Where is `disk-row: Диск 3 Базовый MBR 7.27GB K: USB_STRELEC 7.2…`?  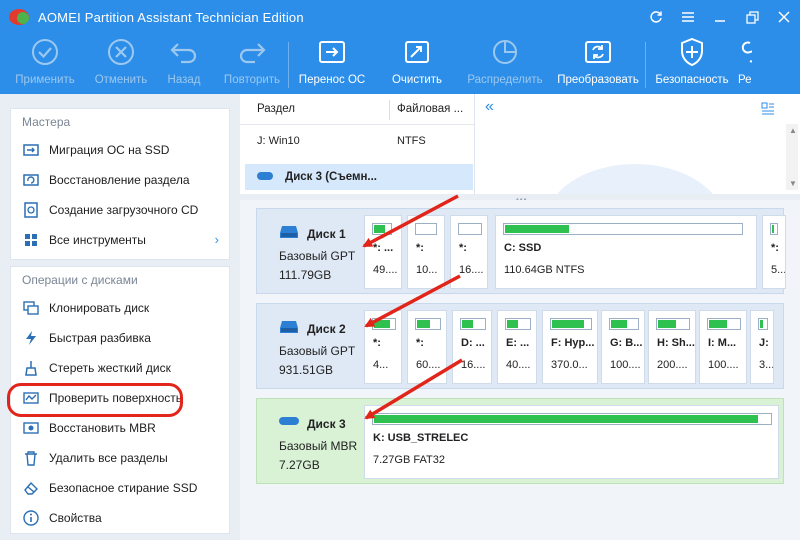 disk-row: Диск 3 Базовый MBR 7.27GB K: USB_STRELEC 7.2… is located at coordinates (520, 441).